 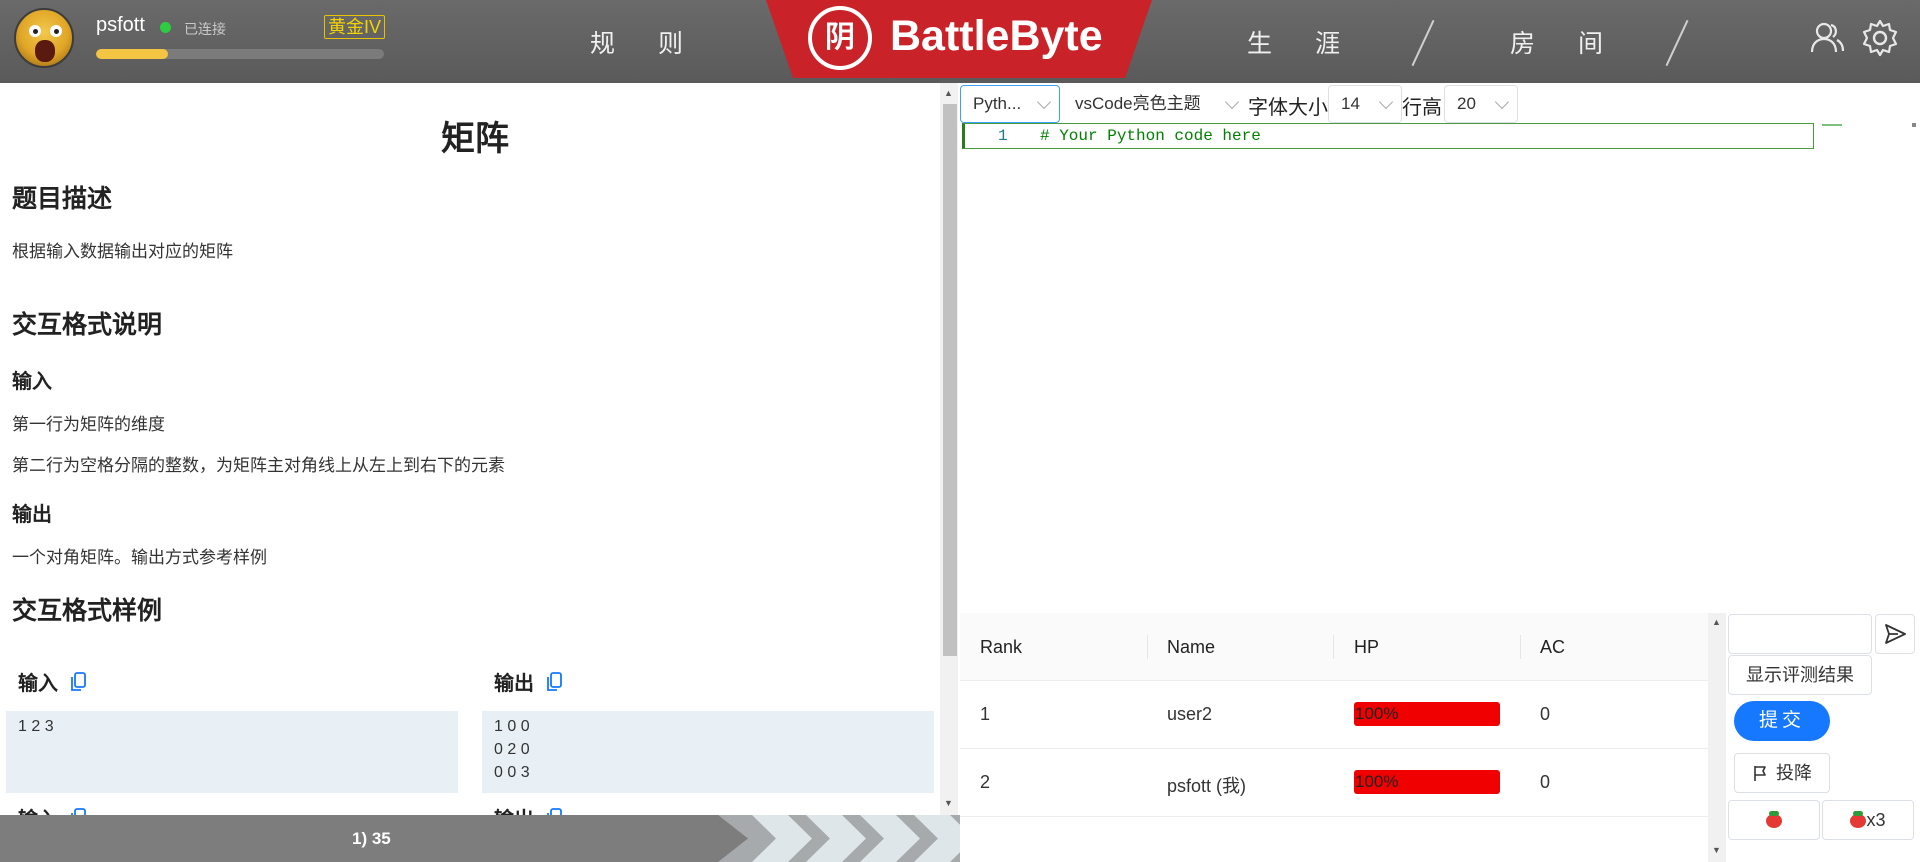 What do you see at coordinates (1191, 647) in the screenshot?
I see `column-header-name: Name` at bounding box center [1191, 647].